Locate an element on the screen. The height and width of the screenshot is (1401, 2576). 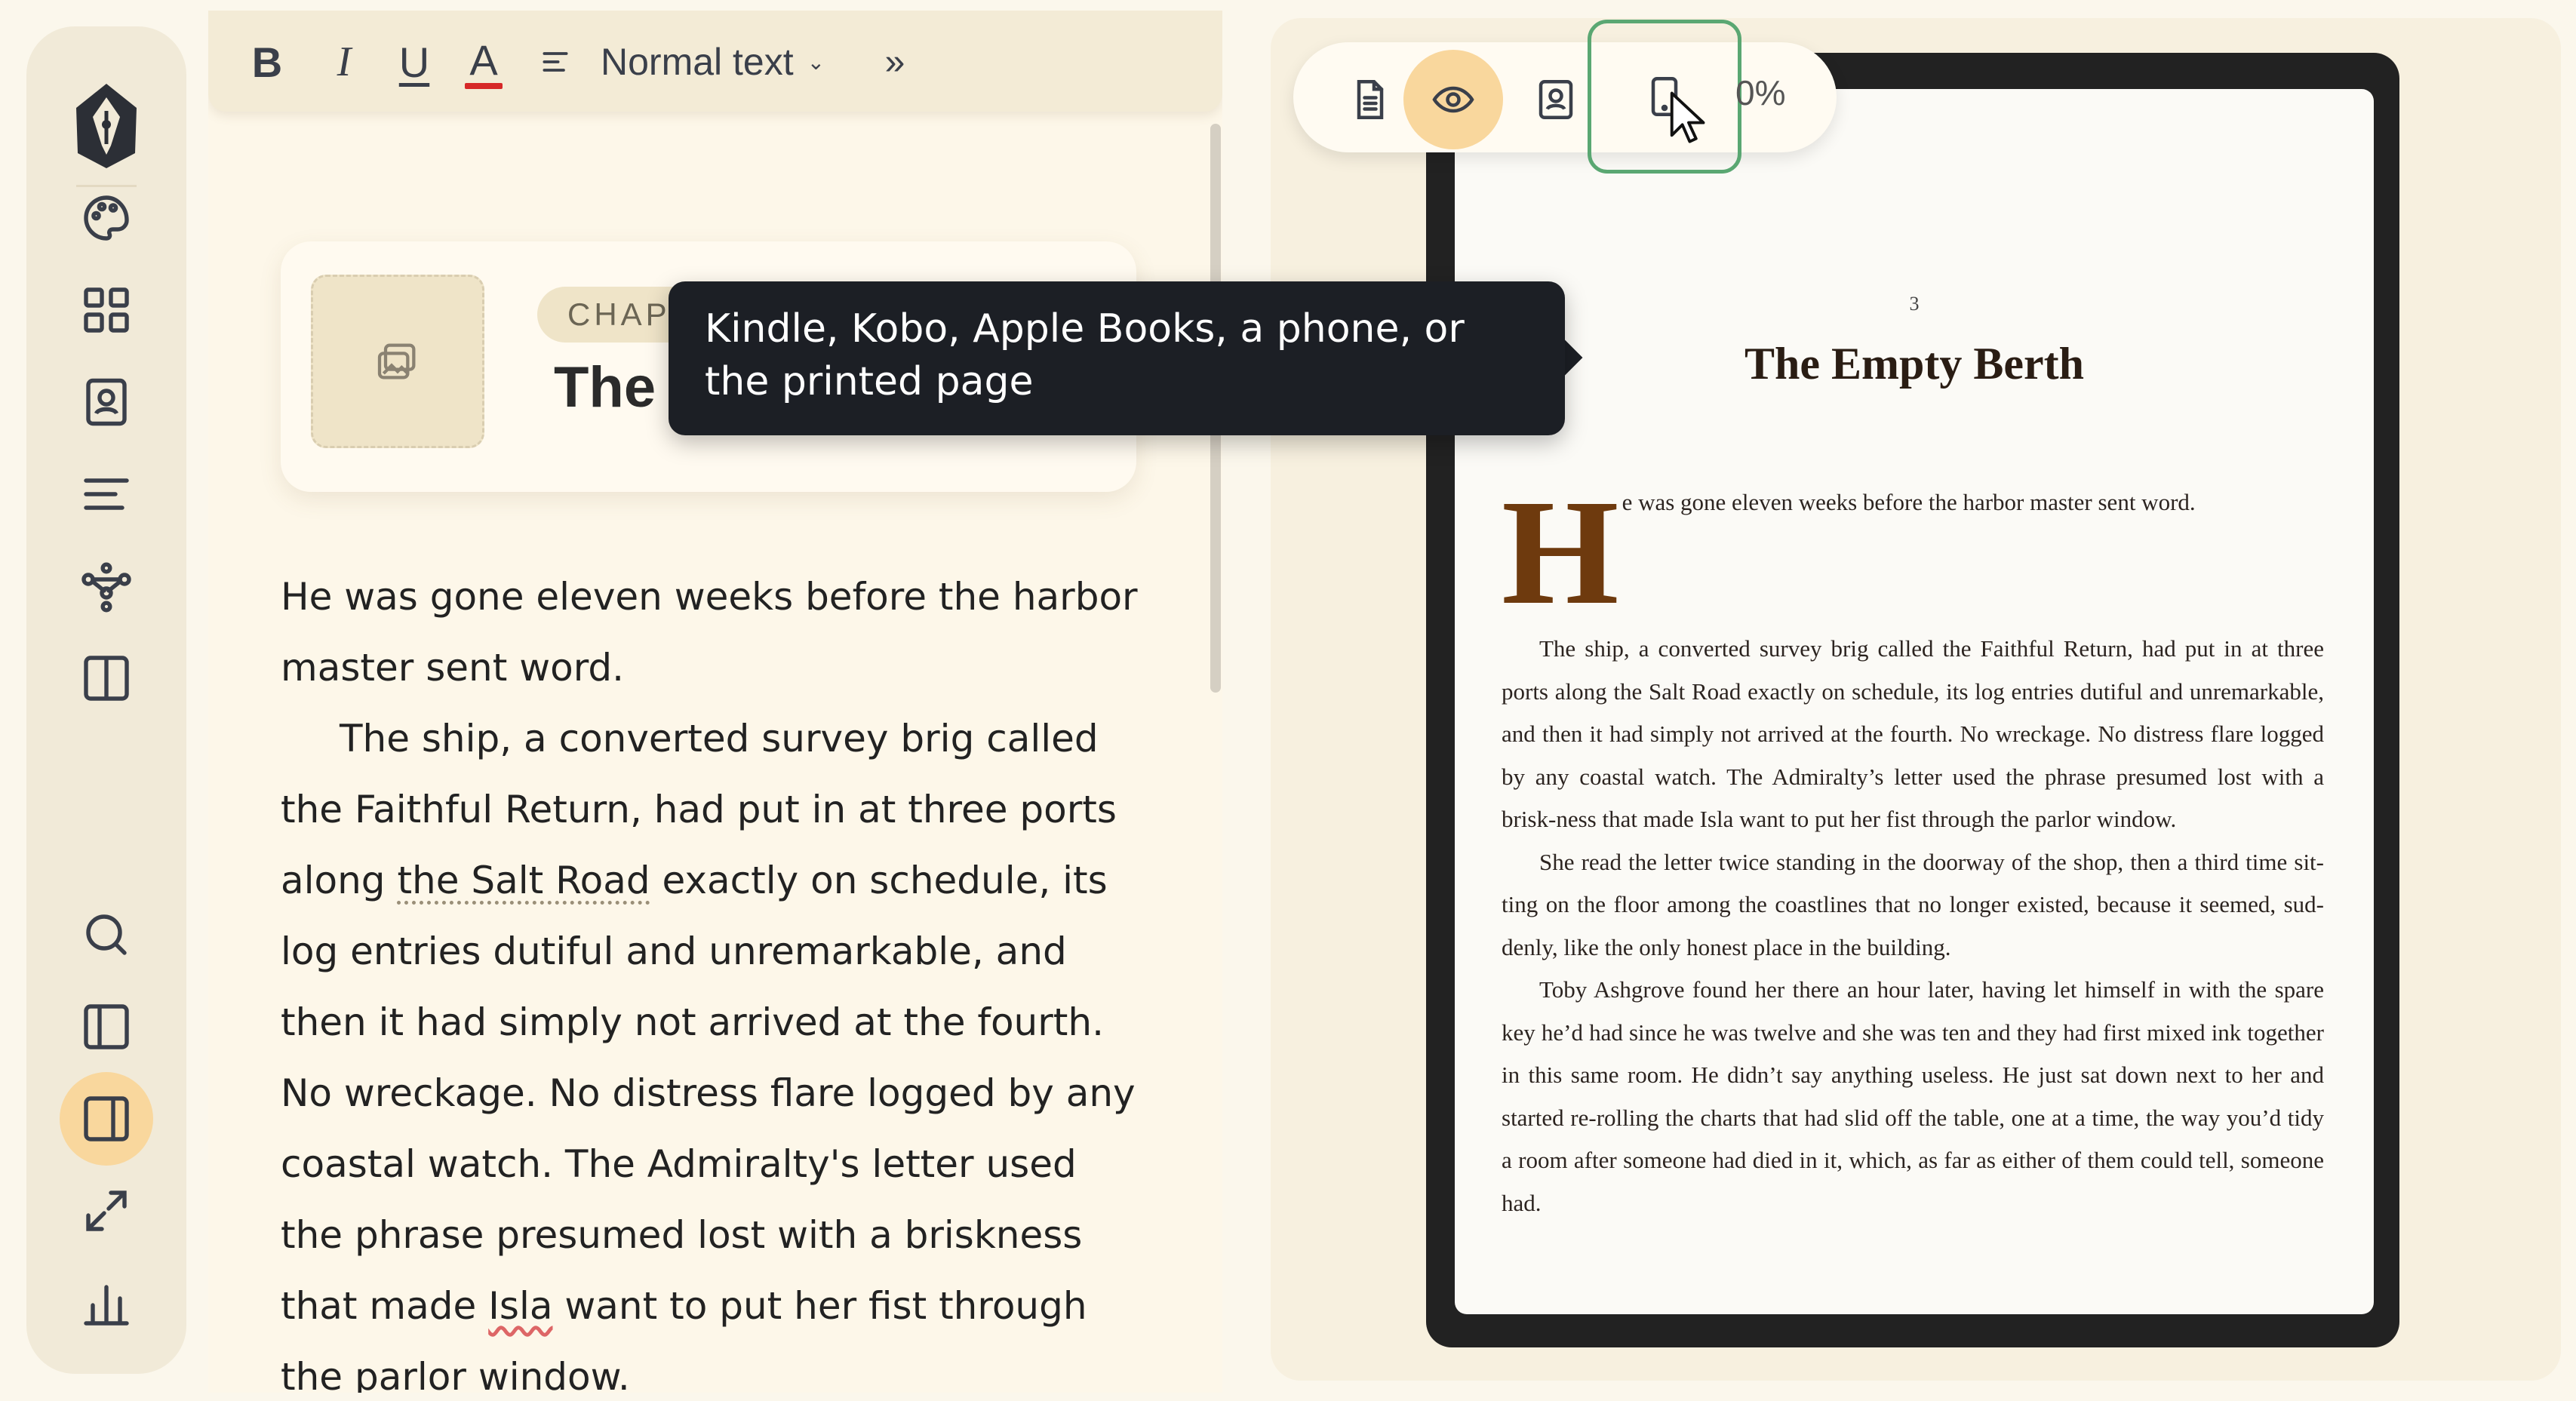
text-color-label: A is located at coordinates (483, 59).